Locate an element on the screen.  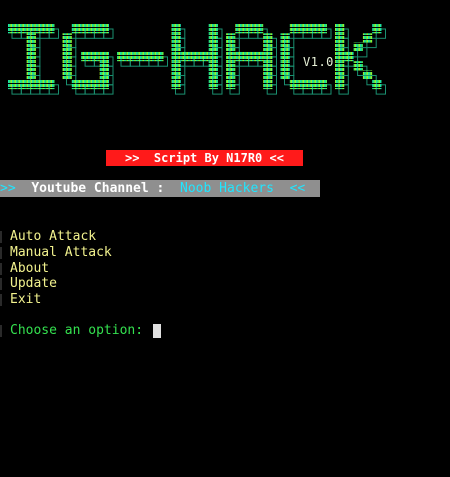
menu-item-about: About is located at coordinates (56, 269).